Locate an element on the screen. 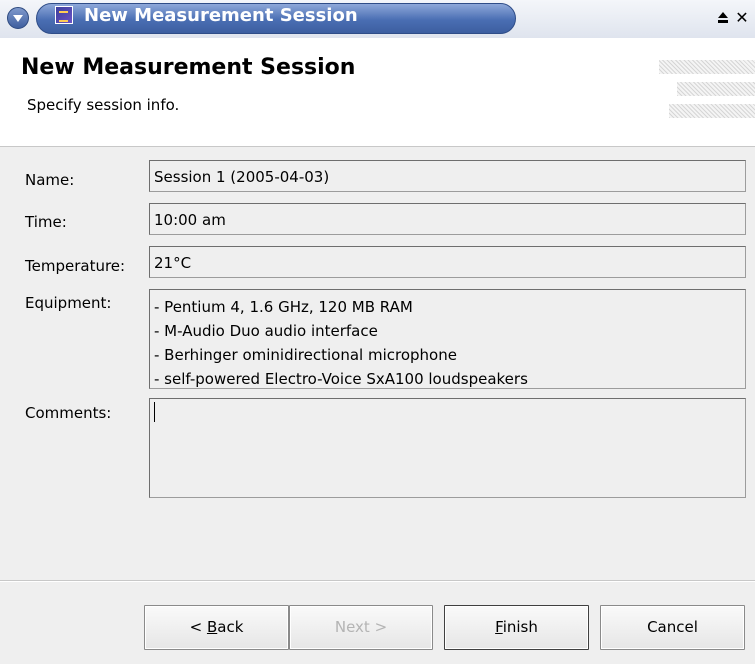 This screenshot has width=755, height=664. back-button: < Back is located at coordinates (216, 627).